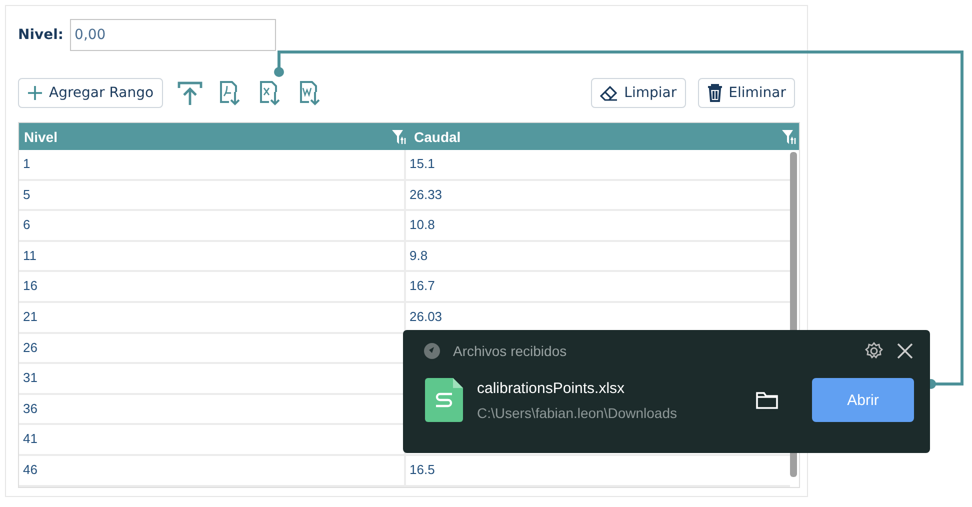 The width and height of the screenshot is (972, 507). I want to click on table-cell-text: 10.8, so click(422, 225).